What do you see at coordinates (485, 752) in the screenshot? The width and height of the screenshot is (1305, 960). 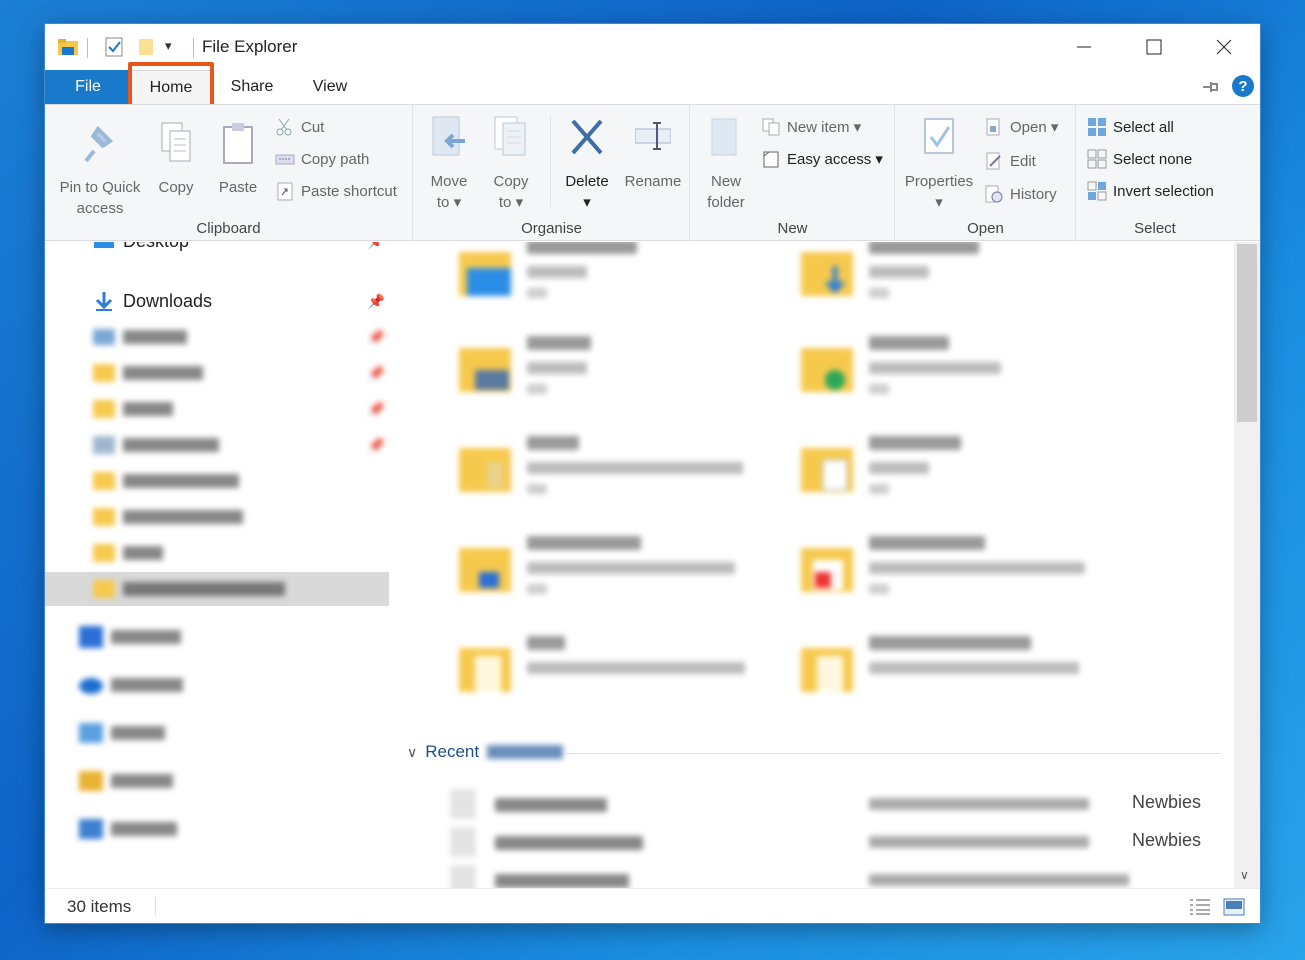 I see `recent-files-header: ∨ Recent` at bounding box center [485, 752].